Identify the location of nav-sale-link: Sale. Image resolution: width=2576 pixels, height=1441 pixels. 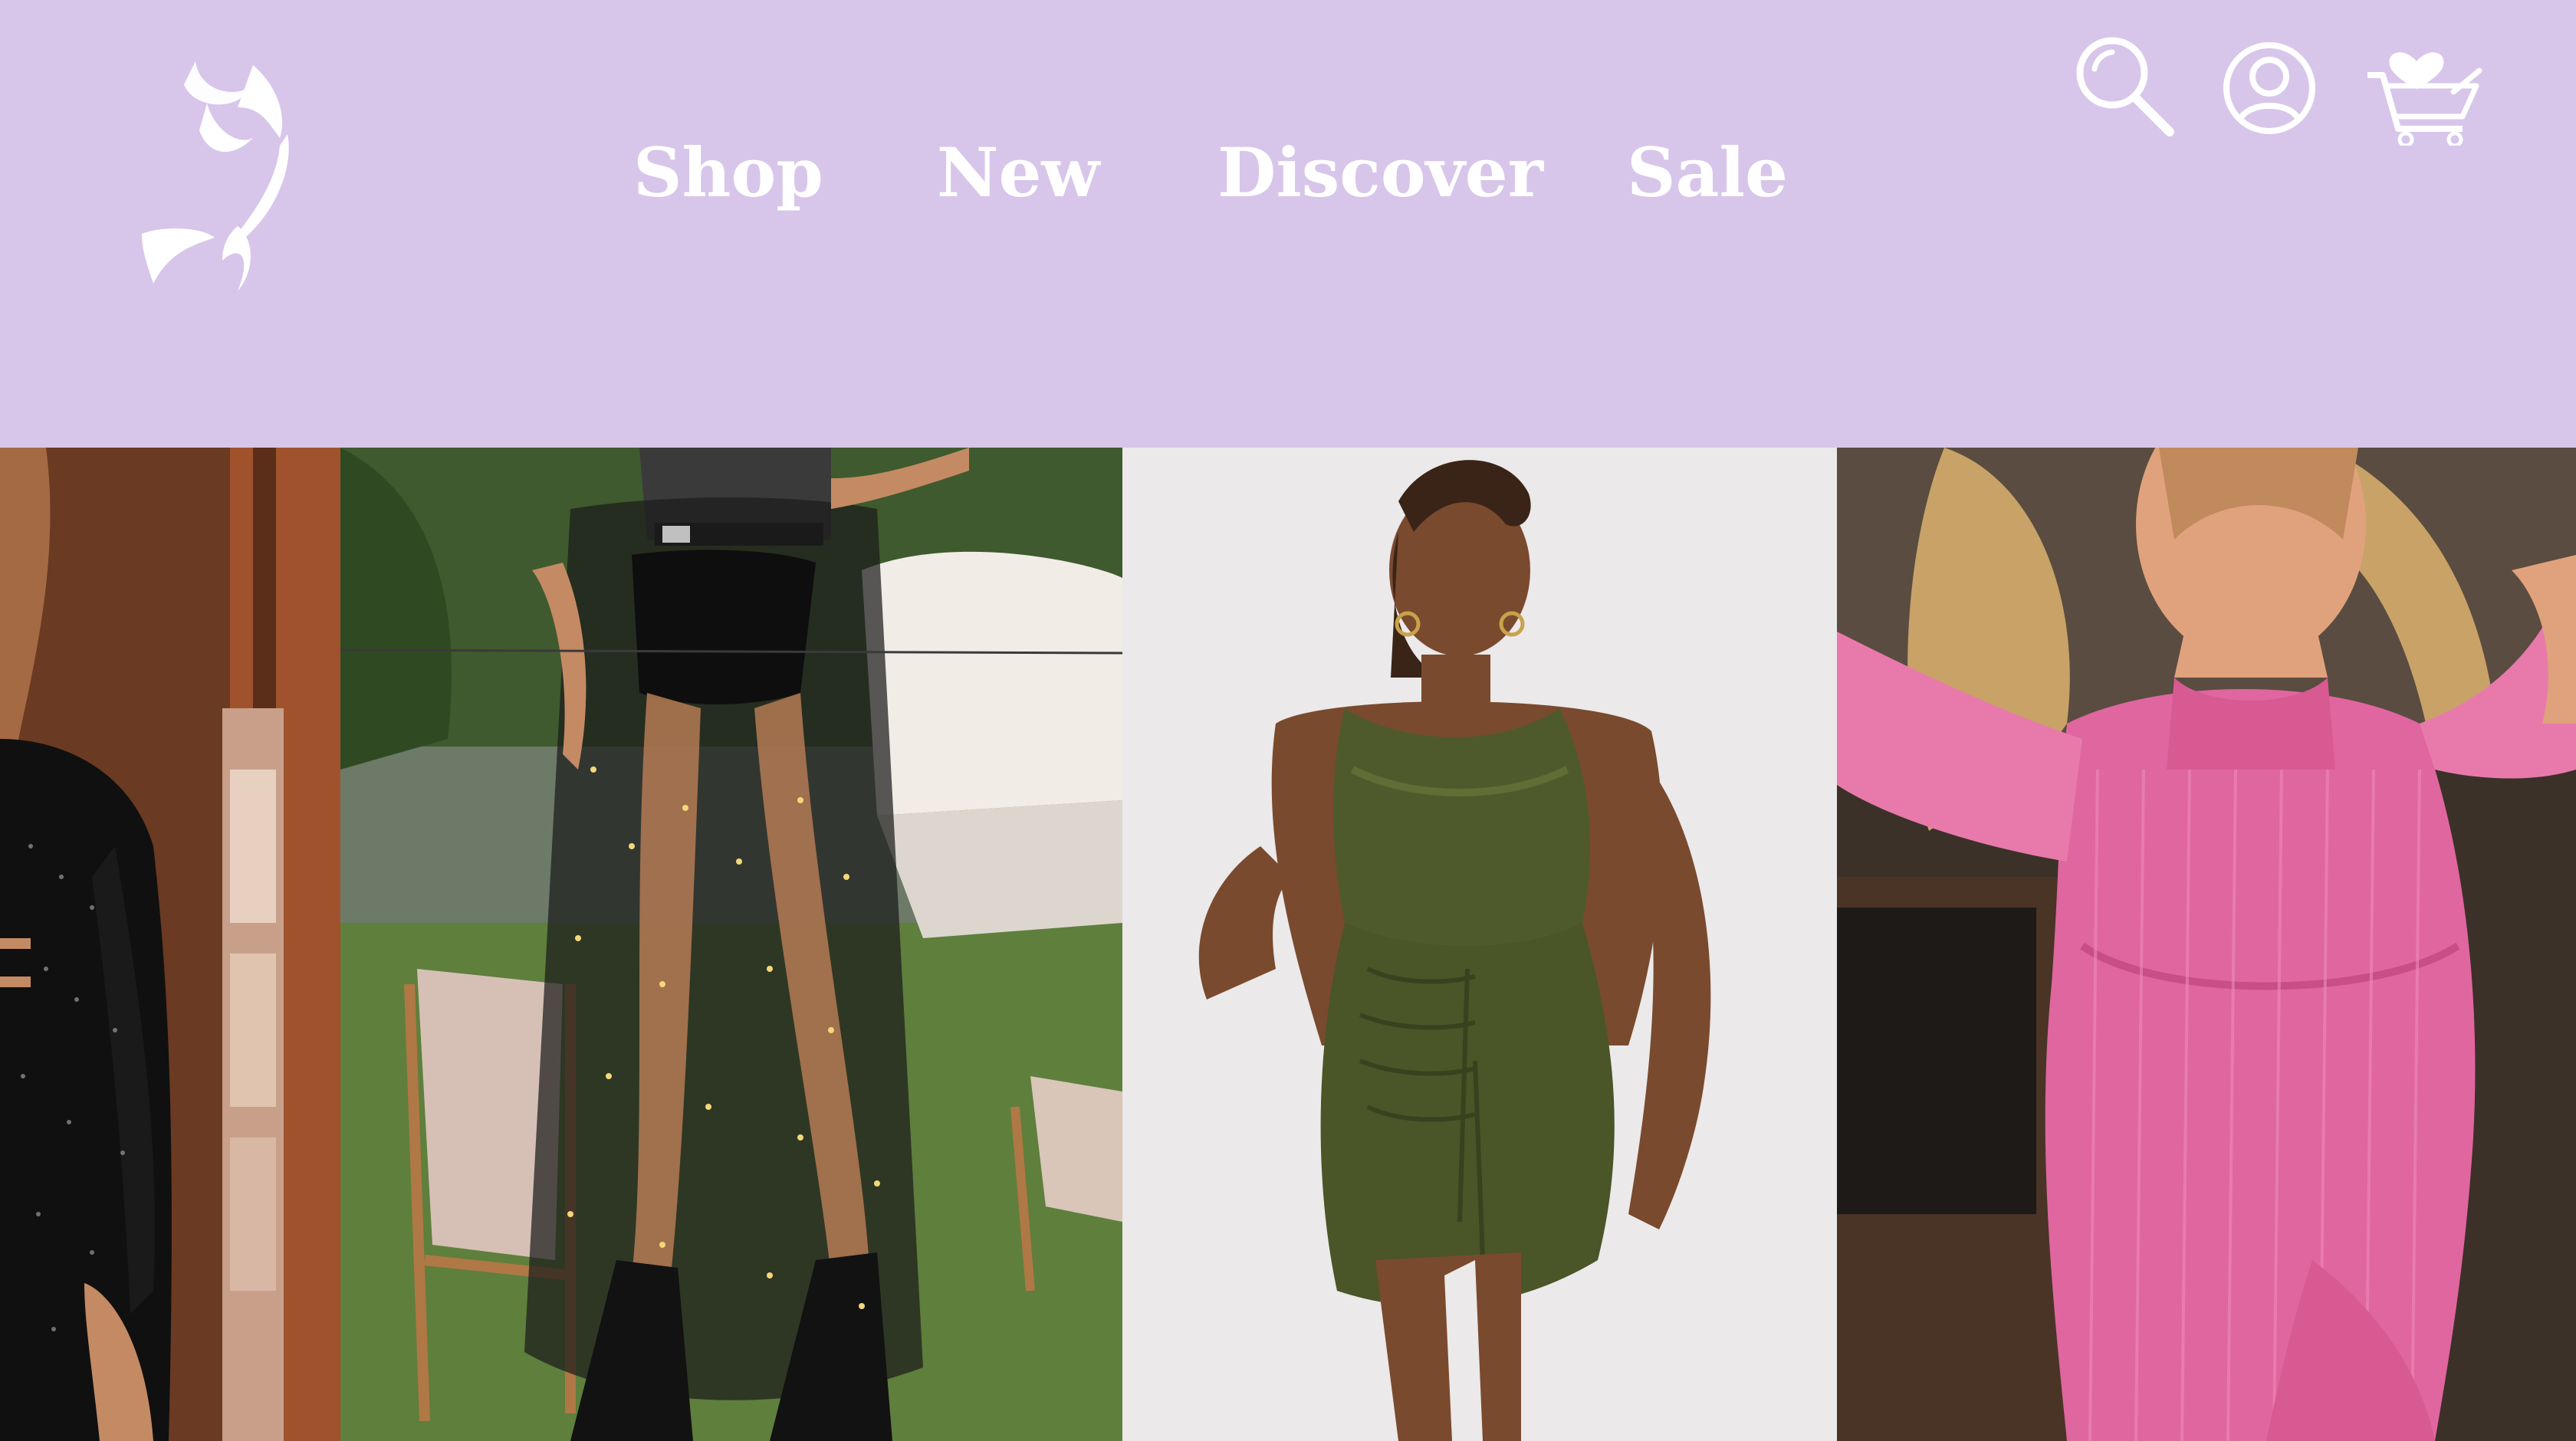
(1708, 172).